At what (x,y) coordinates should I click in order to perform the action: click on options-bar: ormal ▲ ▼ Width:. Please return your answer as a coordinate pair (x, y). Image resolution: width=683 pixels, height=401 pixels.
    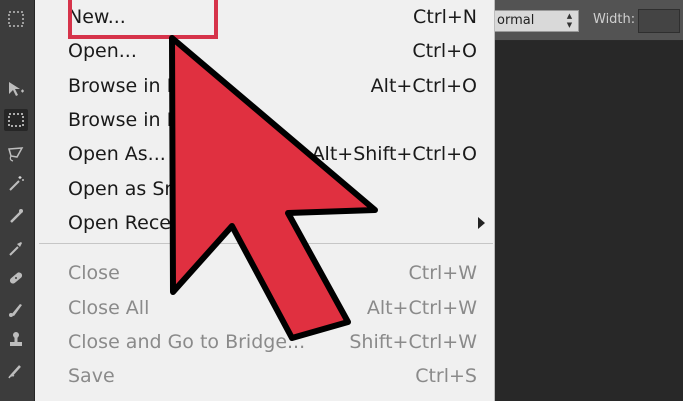
    Looking at the image, I should click on (589, 20).